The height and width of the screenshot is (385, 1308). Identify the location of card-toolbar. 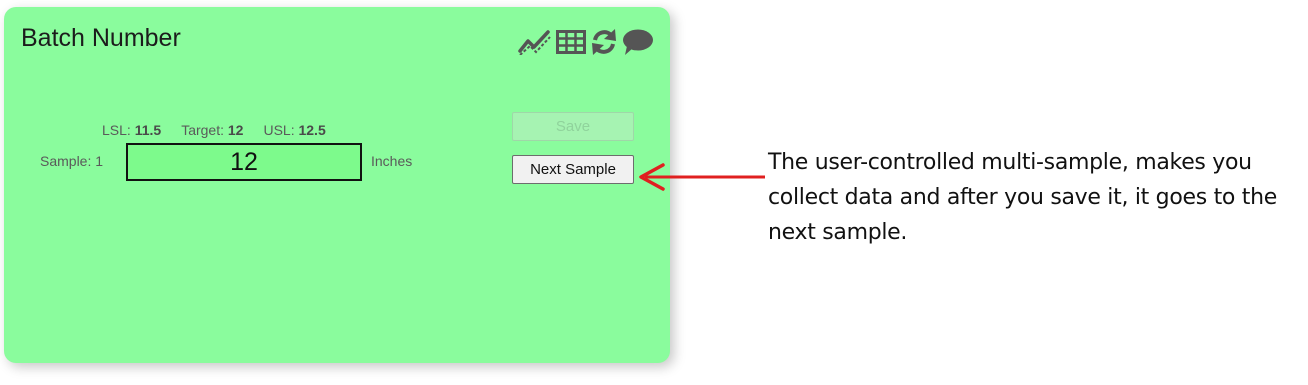
(586, 42).